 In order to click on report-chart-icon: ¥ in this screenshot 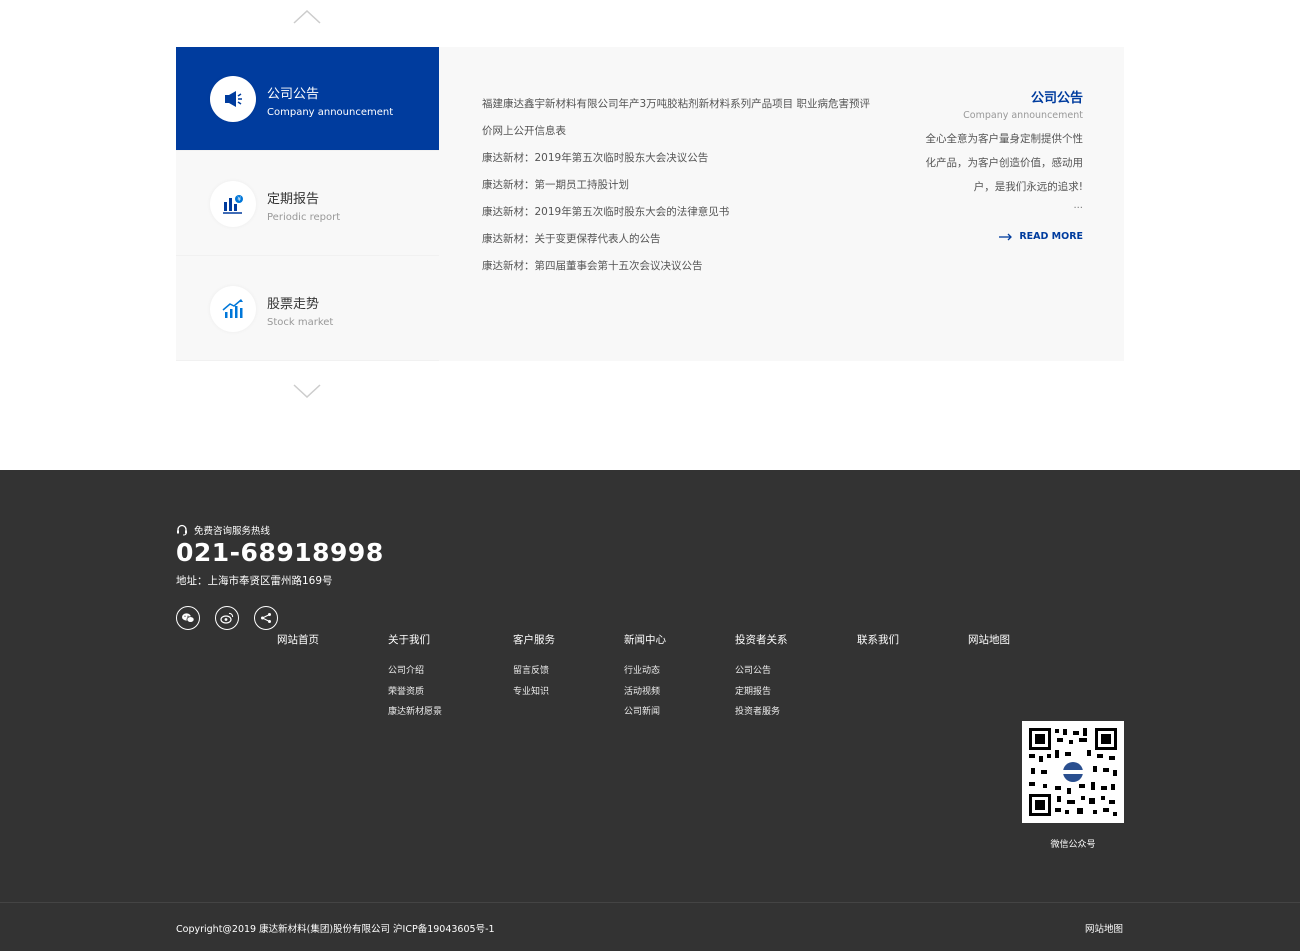, I will do `click(233, 204)`.